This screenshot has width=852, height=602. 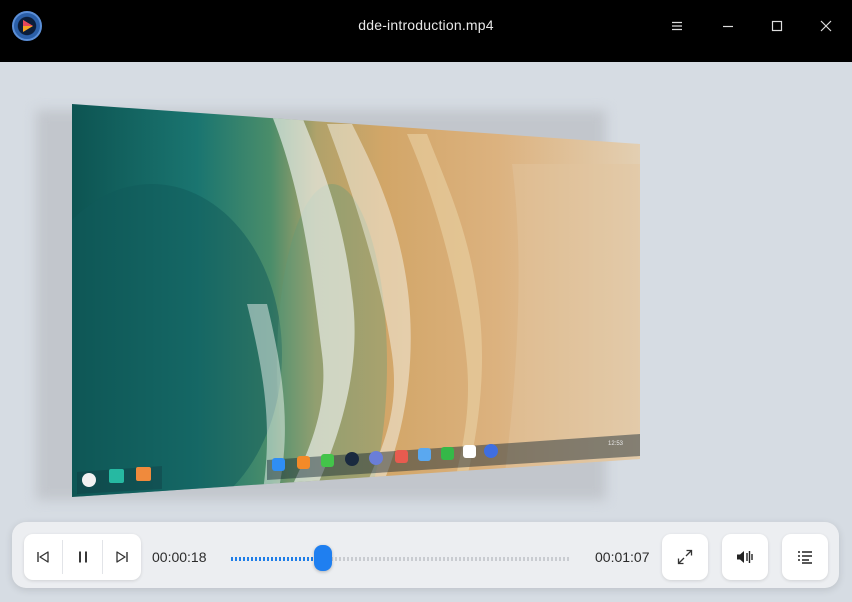 I want to click on progress-fill, so click(x=277, y=559).